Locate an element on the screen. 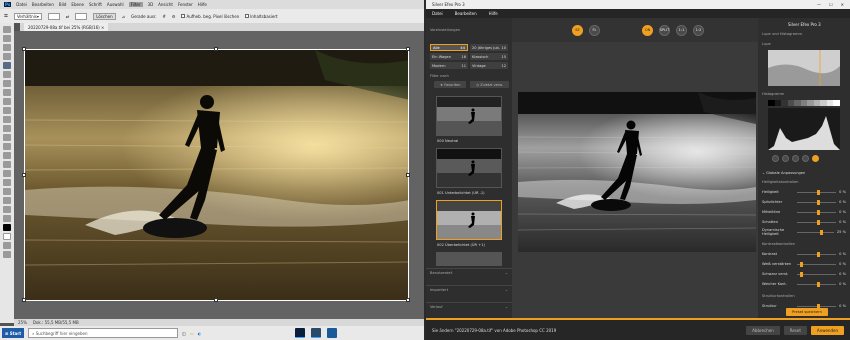 This screenshot has height=340, width=850. ps-menu-ebene: Ebene is located at coordinates (77, 4).